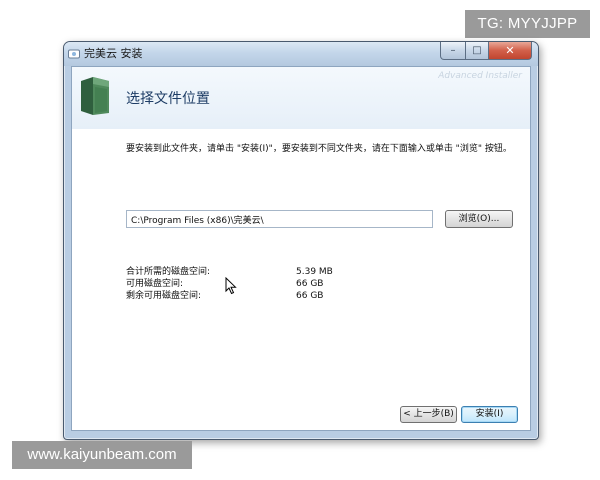  Describe the element at coordinates (231, 286) in the screenshot. I see `mouse-cursor-icon` at that location.